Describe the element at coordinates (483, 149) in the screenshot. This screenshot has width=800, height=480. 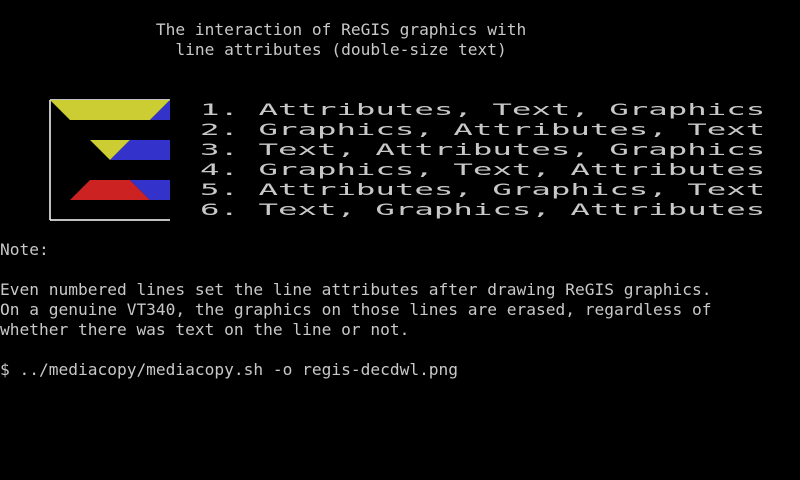
I see `double-line-3: 3. Text, Attributes, Graphics` at that location.